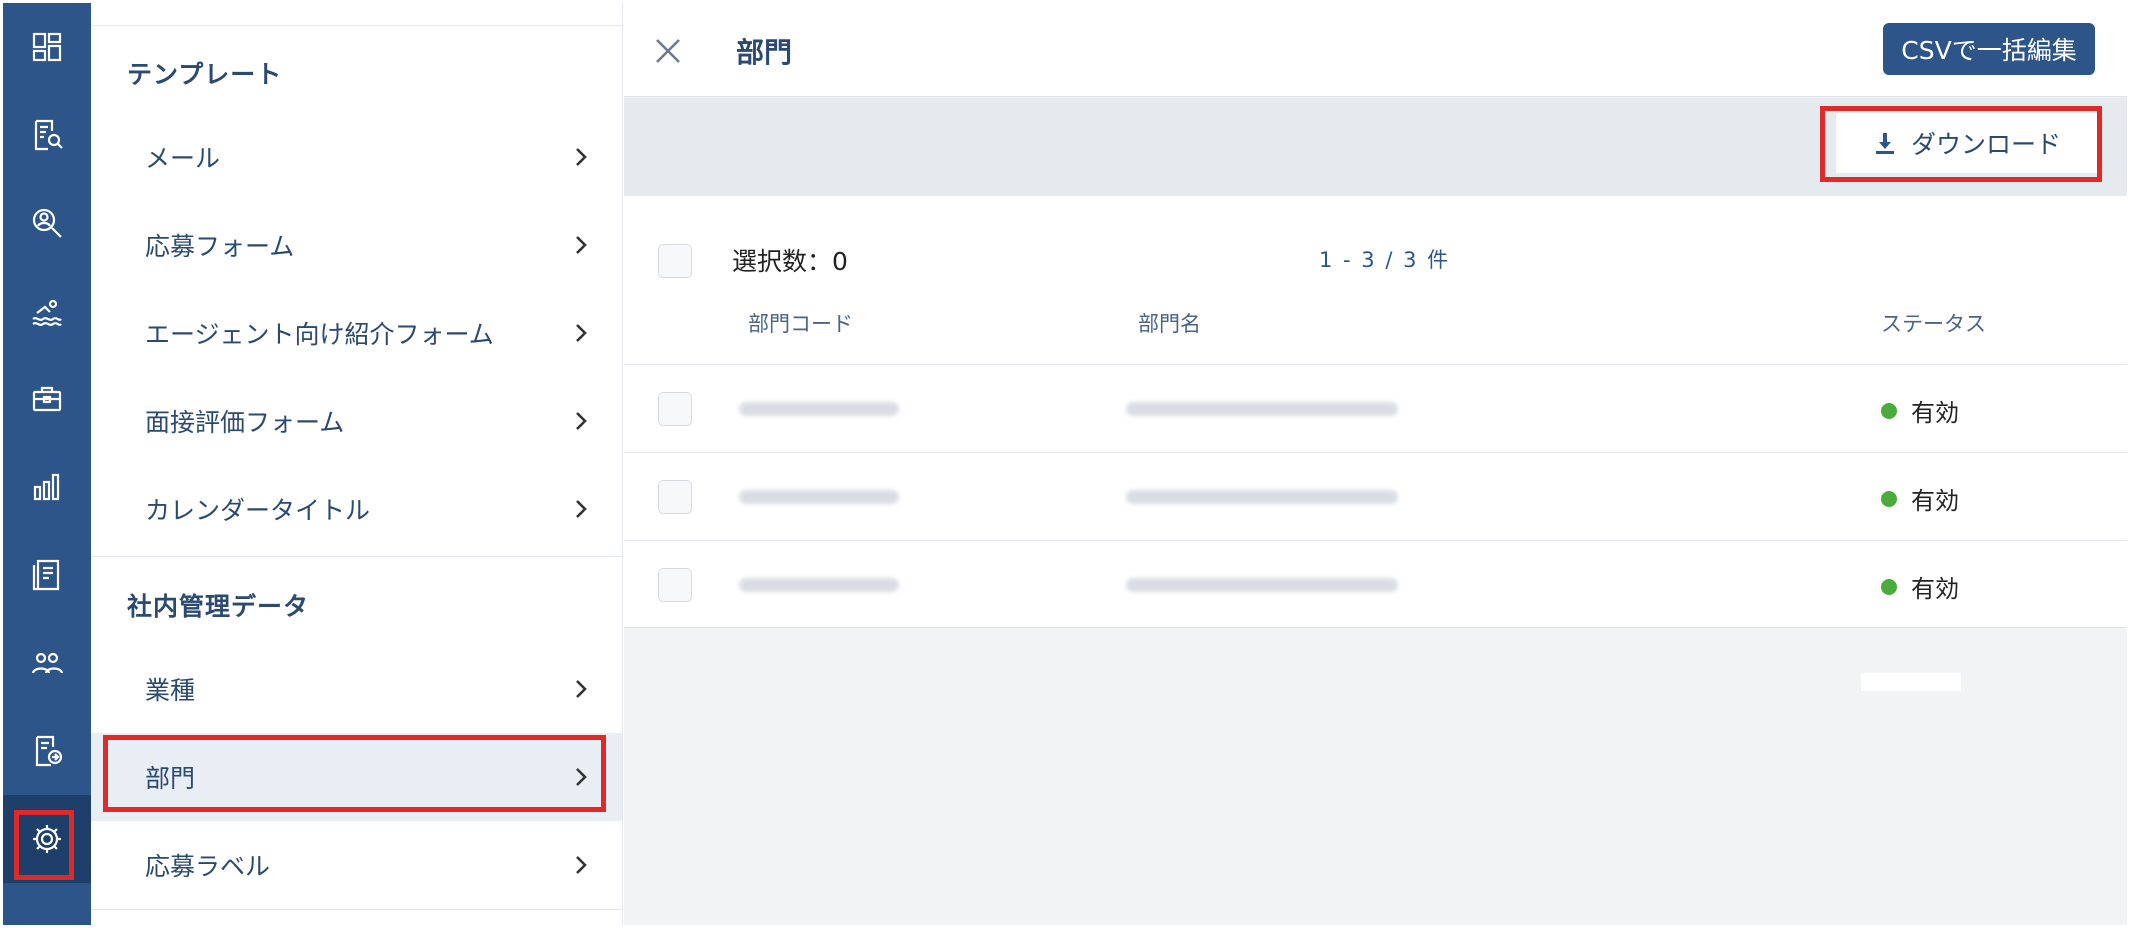  I want to click on rail-item-export, so click(47, 751).